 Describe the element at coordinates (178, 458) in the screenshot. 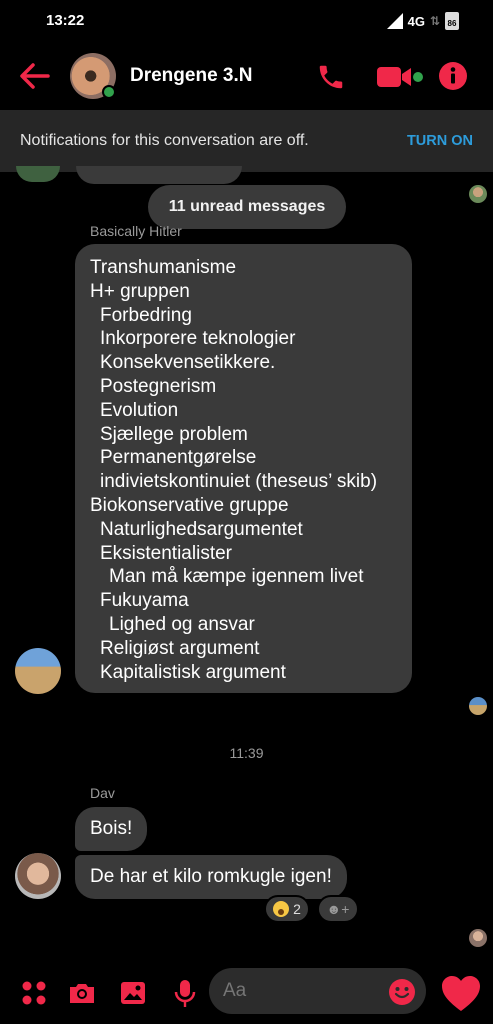

I see `message-line: Permanentgørelse` at that location.